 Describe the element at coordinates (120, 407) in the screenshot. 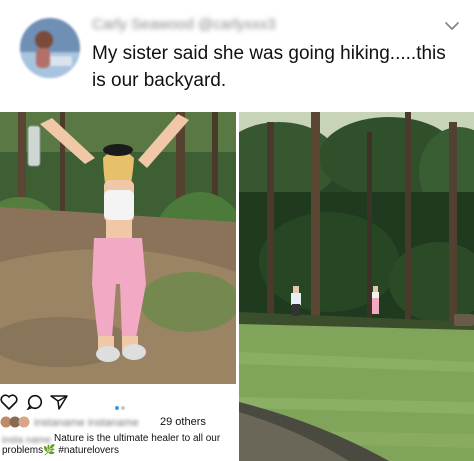

I see `carousel-dots` at that location.